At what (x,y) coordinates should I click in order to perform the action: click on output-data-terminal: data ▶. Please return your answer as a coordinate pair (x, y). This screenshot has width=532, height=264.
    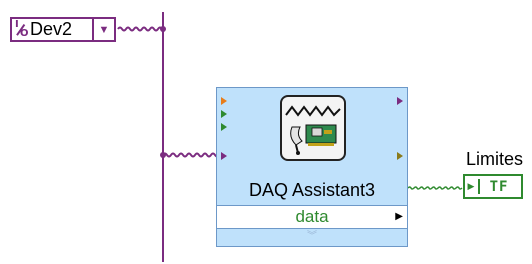
    Looking at the image, I should click on (312, 217).